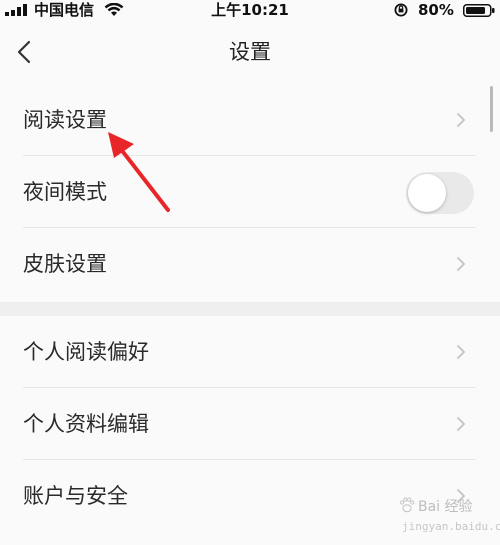 This screenshot has width=500, height=545. Describe the element at coordinates (65, 120) in the screenshot. I see `settings-row-label: 阅读设置` at that location.